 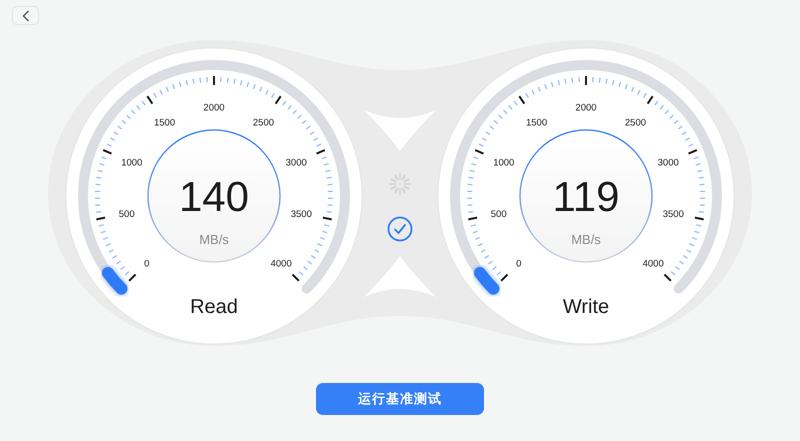 What do you see at coordinates (214, 307) in the screenshot?
I see `gauge-label: Read` at bounding box center [214, 307].